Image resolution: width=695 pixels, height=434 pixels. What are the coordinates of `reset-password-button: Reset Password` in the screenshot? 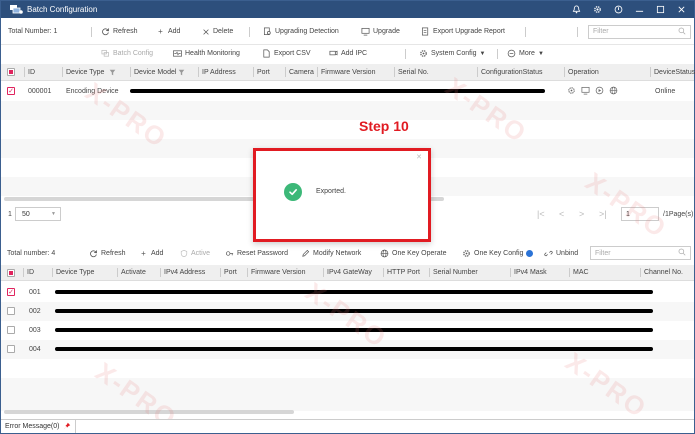 It's located at (256, 253).